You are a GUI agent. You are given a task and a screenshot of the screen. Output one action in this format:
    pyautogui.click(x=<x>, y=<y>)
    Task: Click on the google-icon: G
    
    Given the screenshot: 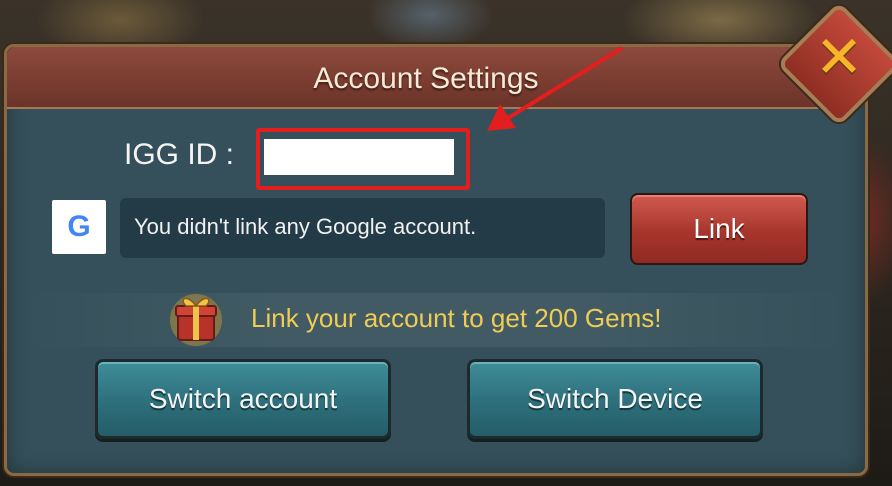 What is the action you would take?
    pyautogui.click(x=79, y=227)
    